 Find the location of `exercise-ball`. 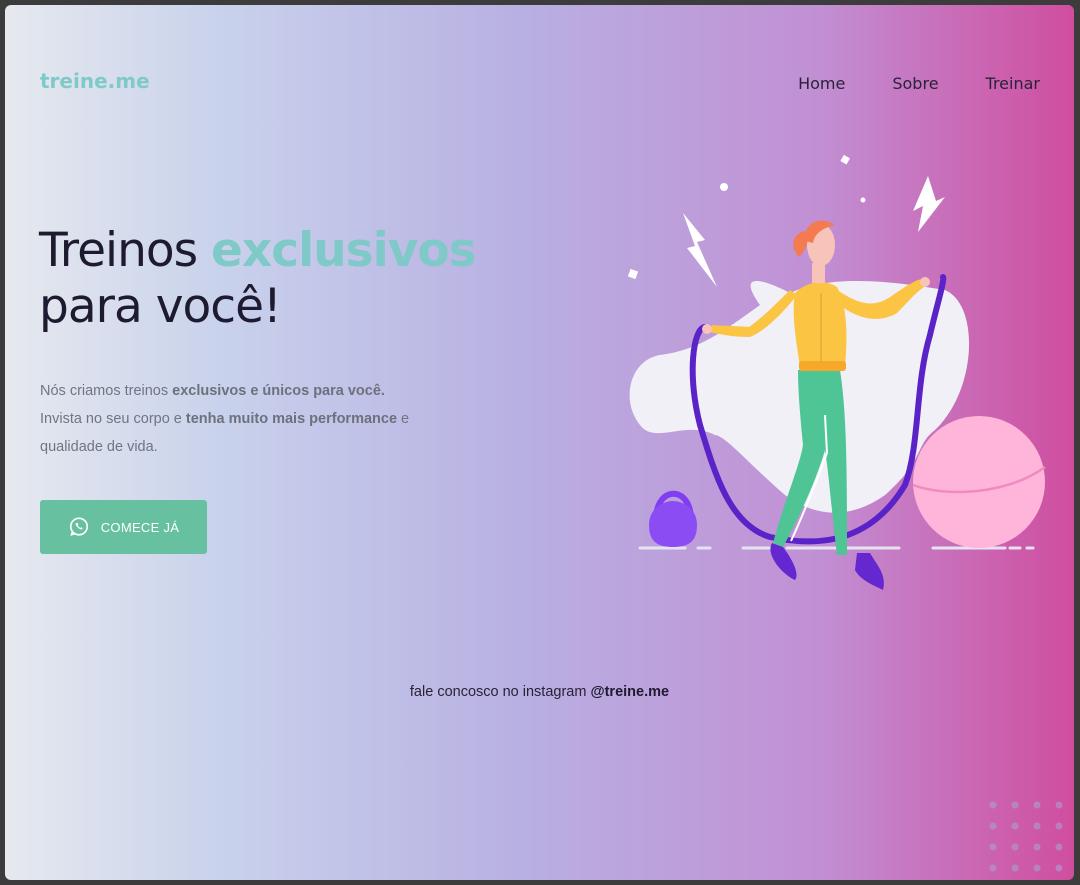

exercise-ball is located at coordinates (979, 482).